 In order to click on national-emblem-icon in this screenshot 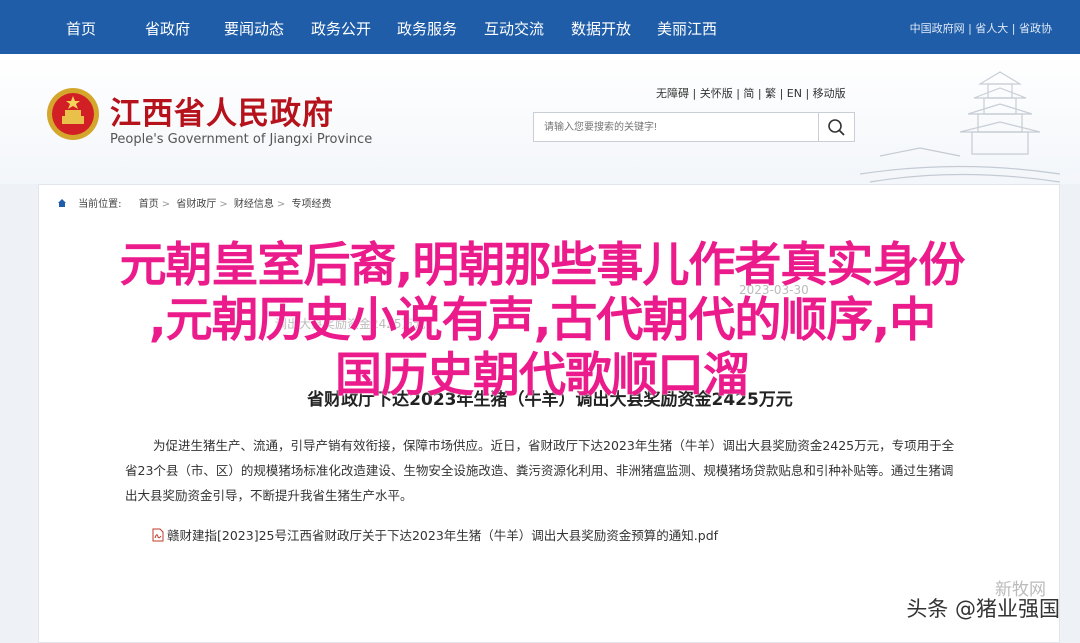, I will do `click(73, 114)`.